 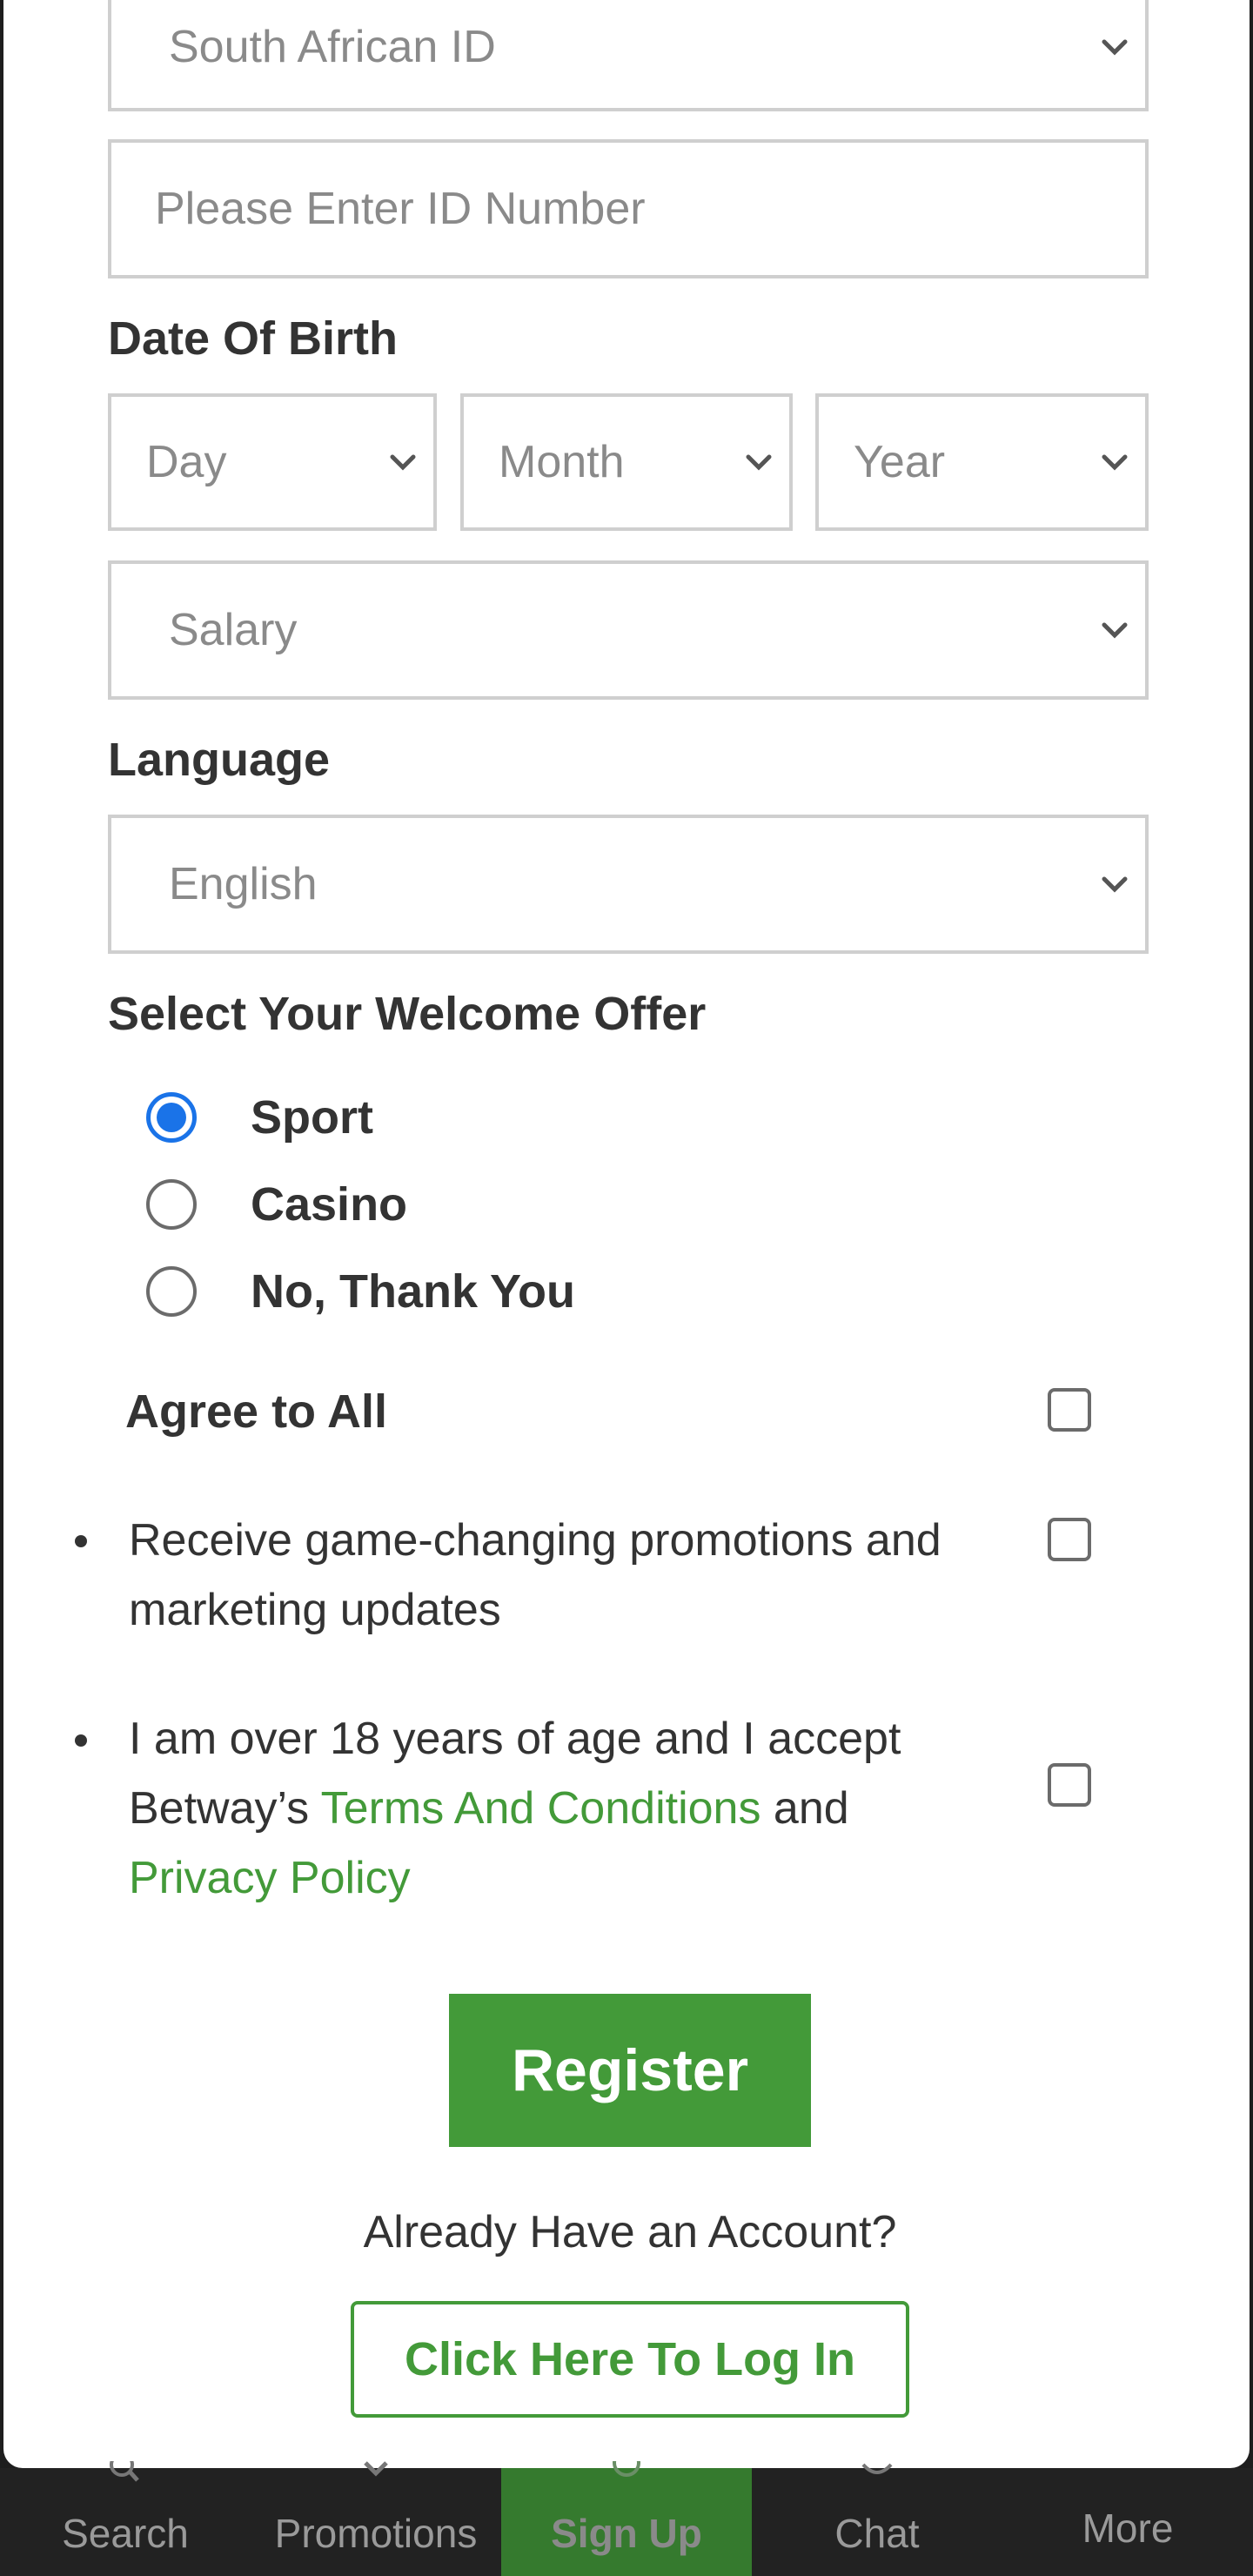 I want to click on sign-up-icon, so click(x=626, y=2469).